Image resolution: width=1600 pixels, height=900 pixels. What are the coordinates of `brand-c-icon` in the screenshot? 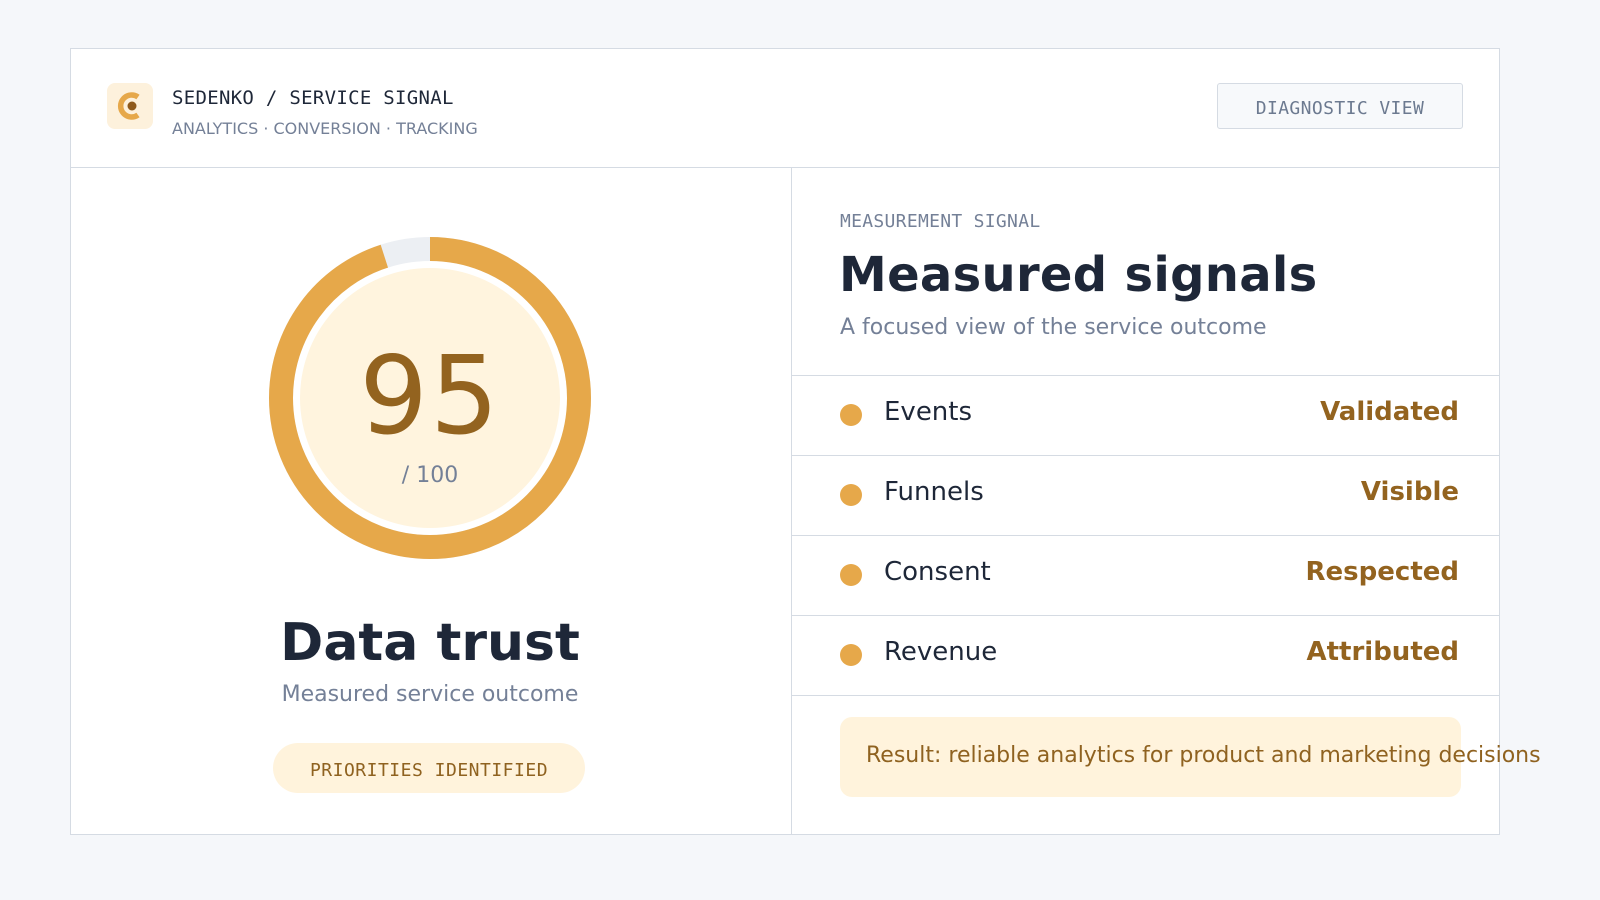 It's located at (130, 106).